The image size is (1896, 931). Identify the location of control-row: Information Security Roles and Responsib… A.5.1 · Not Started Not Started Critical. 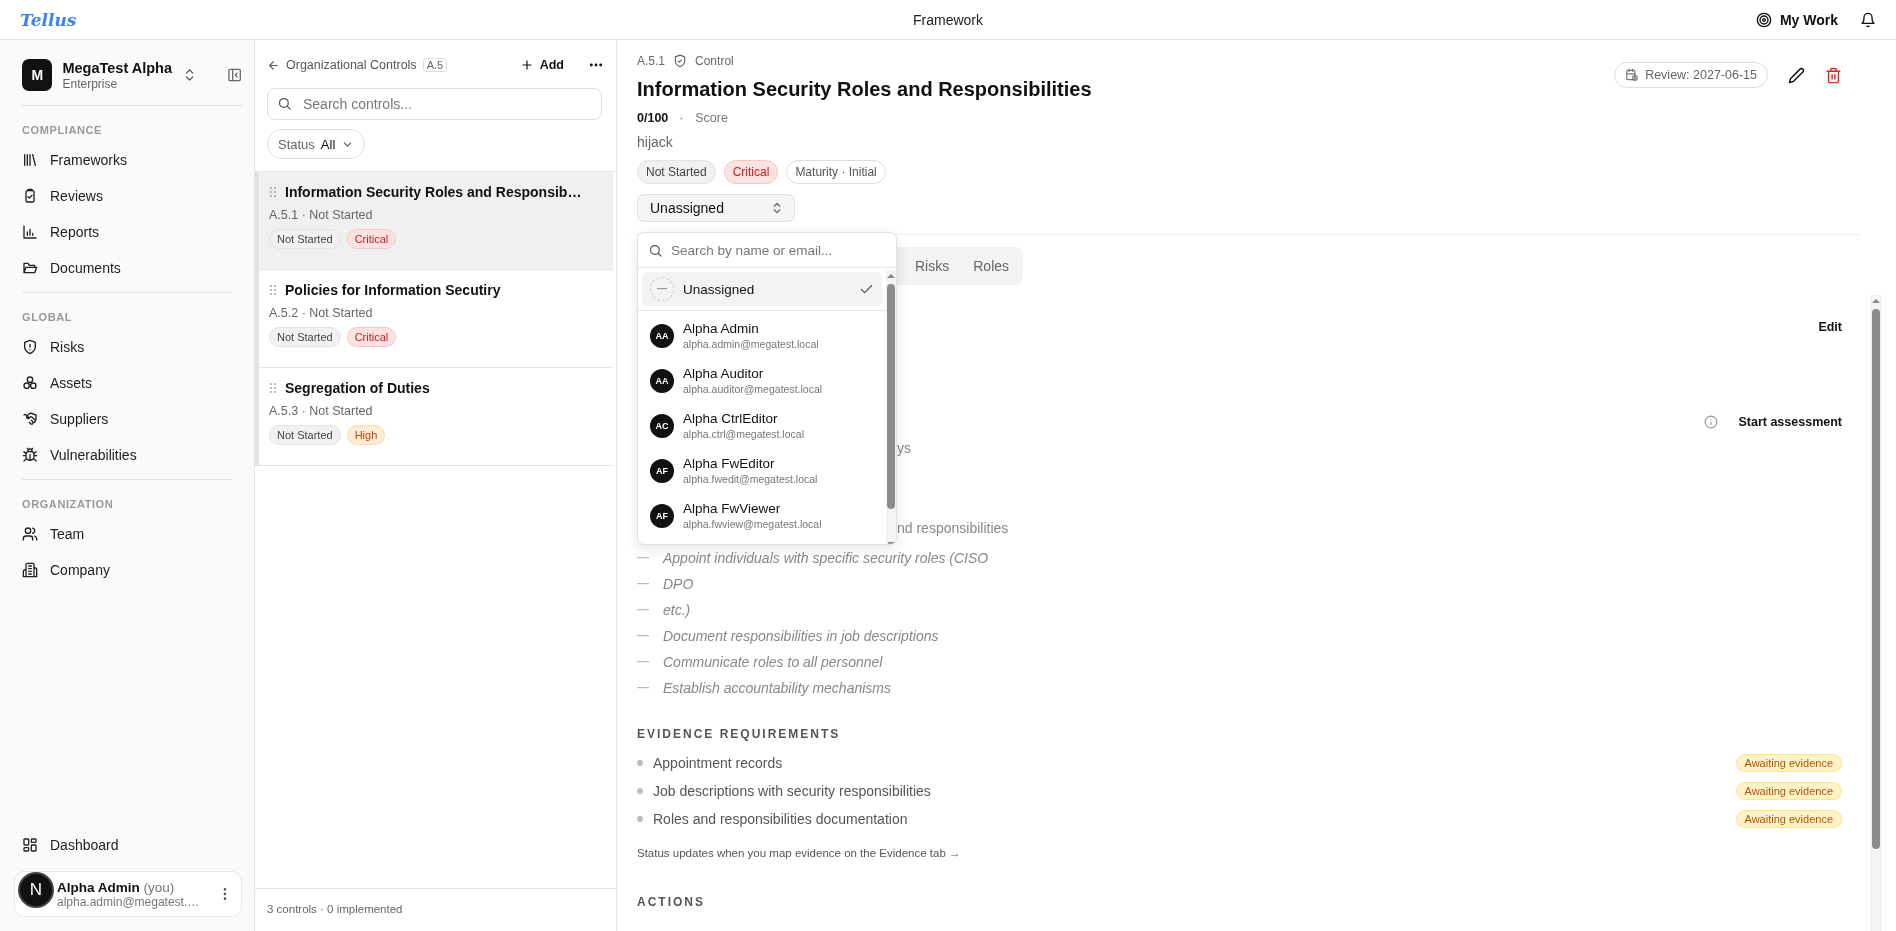
(434, 221).